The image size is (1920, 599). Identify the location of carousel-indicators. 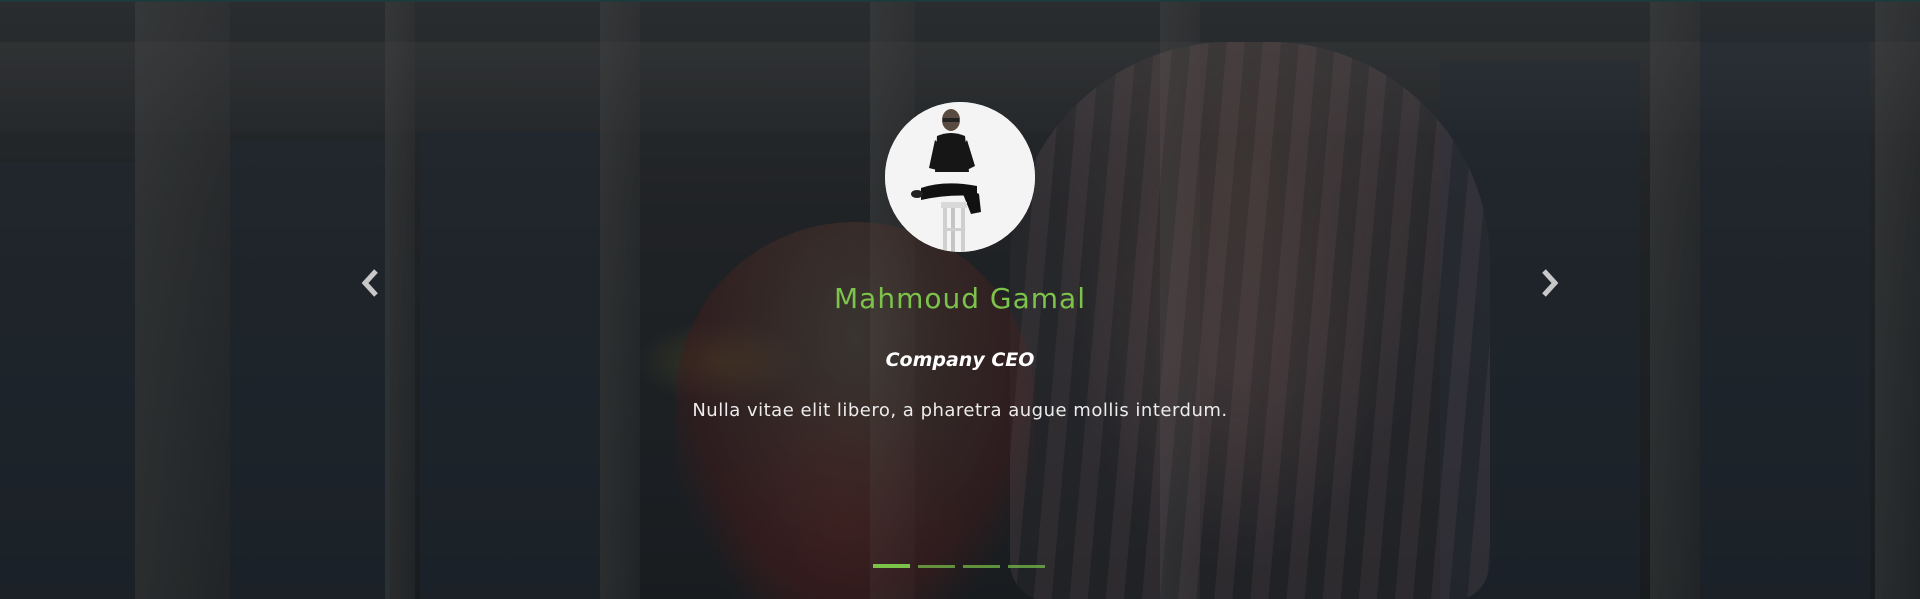
(959, 566).